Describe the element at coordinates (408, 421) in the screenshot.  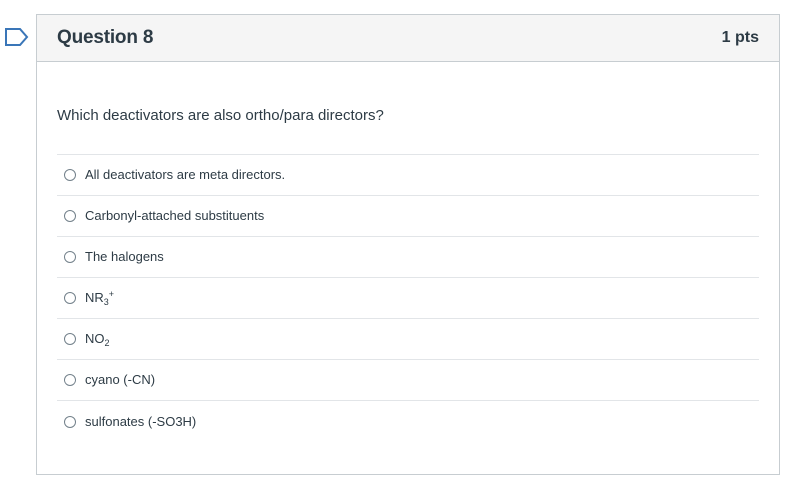
I see `answer-option: sulfonates (-SO3H)` at that location.